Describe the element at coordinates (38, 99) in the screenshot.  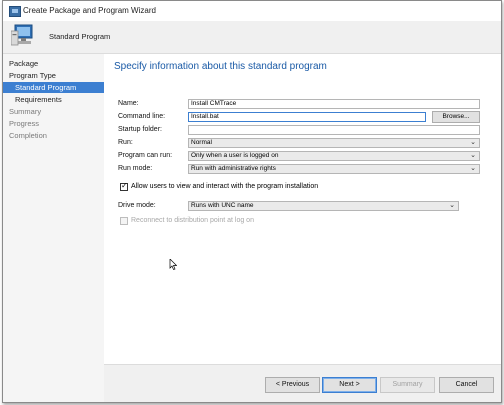
I see `nav-item-requirements: Requirements` at that location.